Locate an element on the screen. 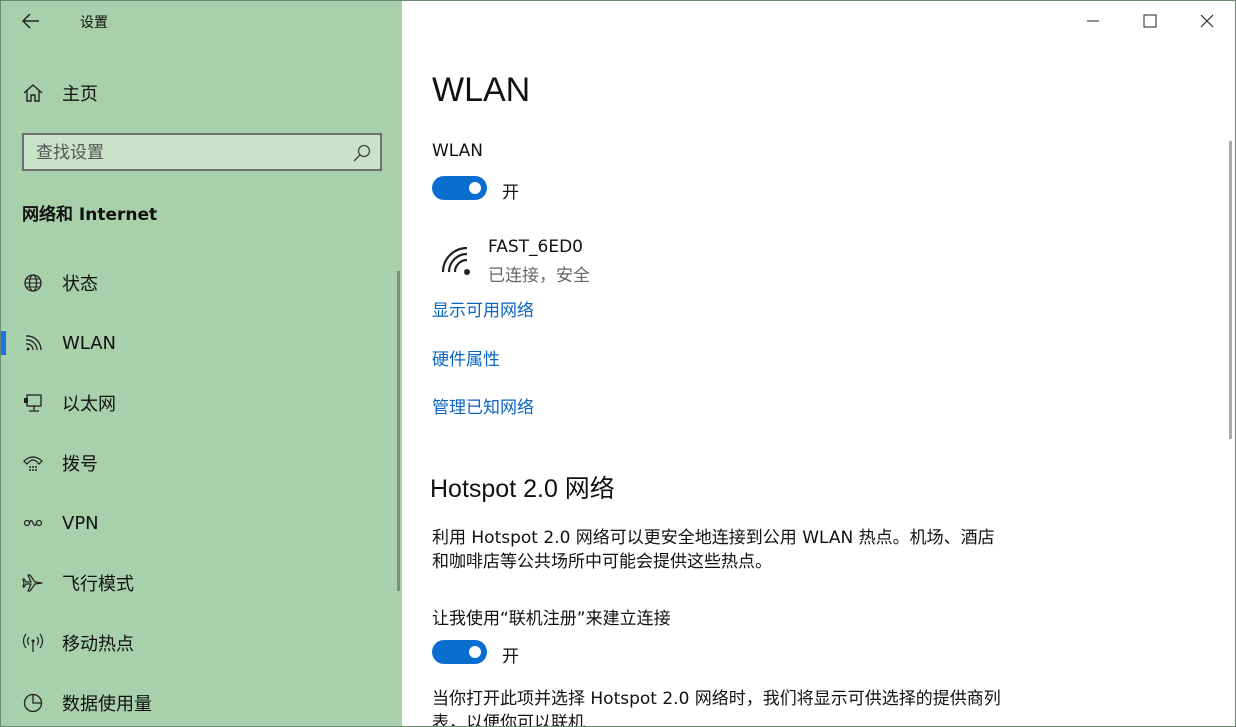  app-title: 设置 is located at coordinates (94, 23).